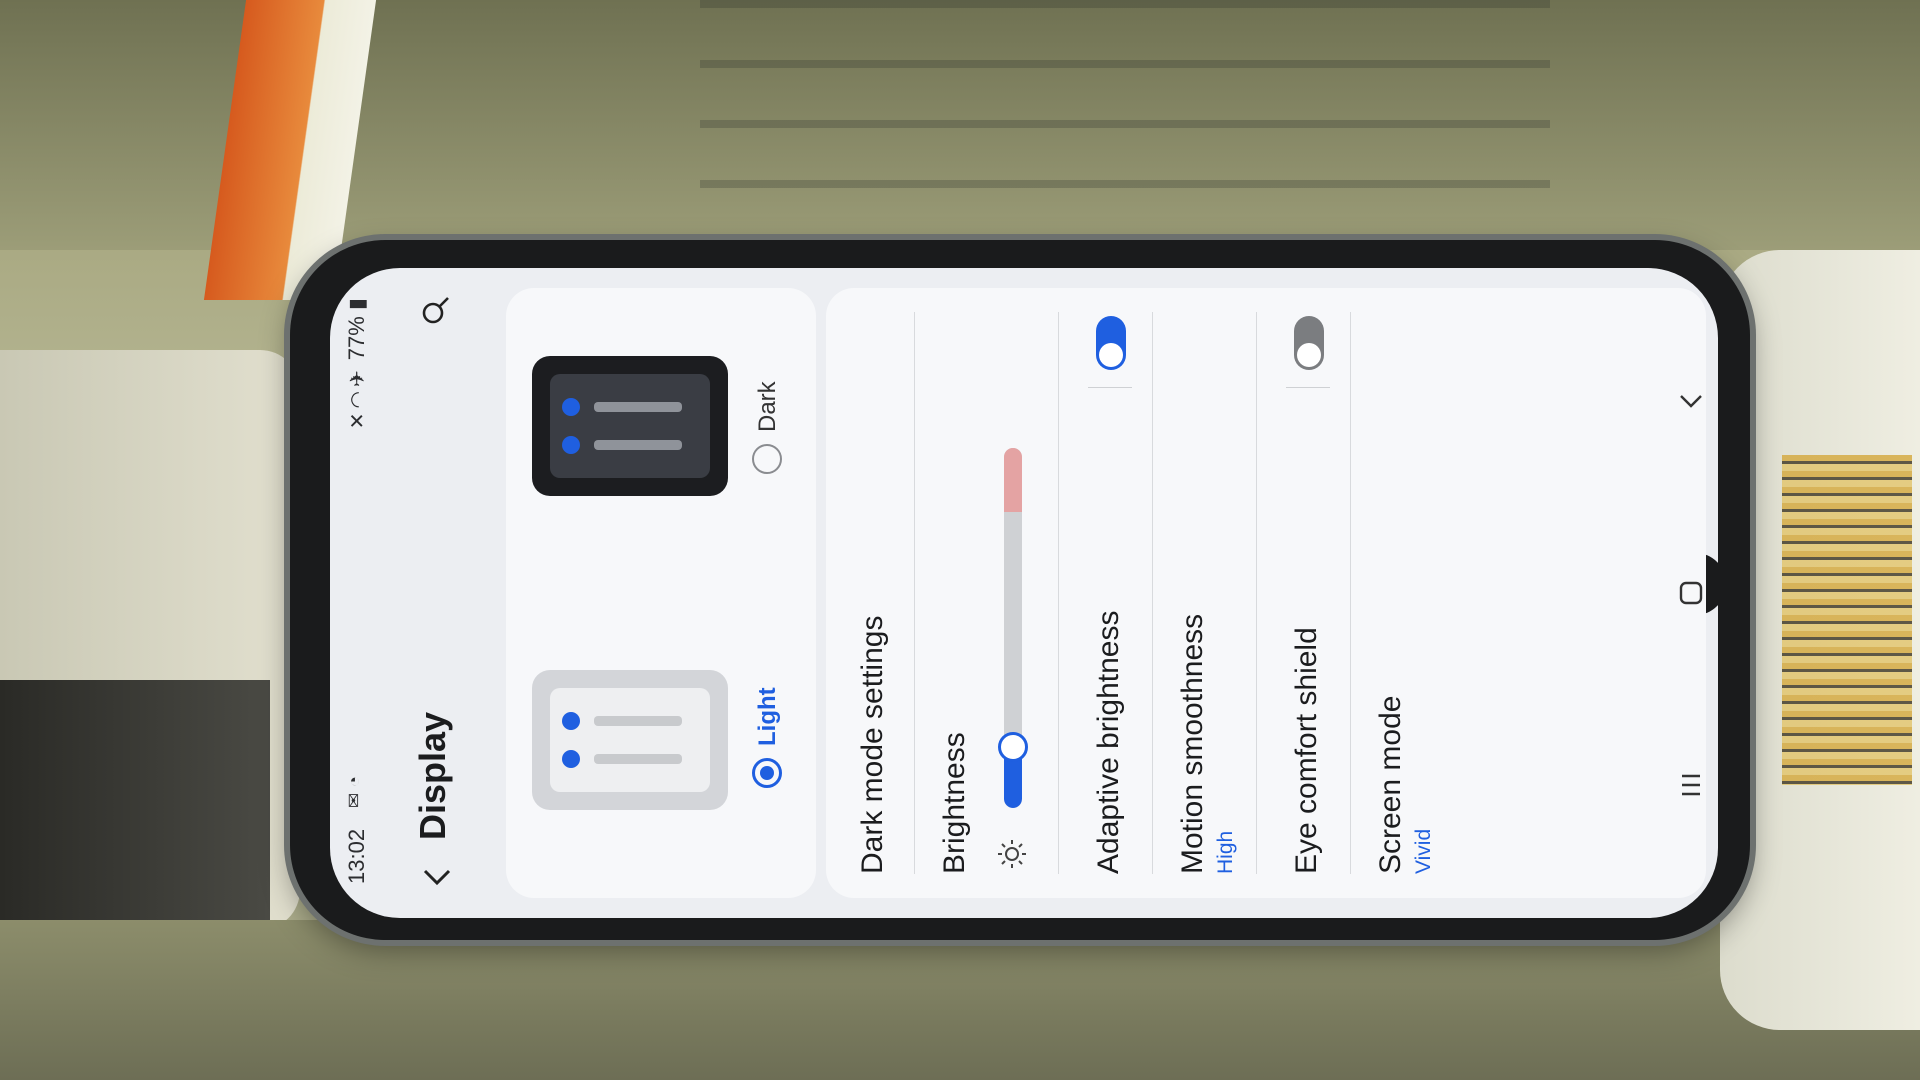 The width and height of the screenshot is (1920, 1080). What do you see at coordinates (954, 803) in the screenshot?
I see `brightness-label: Brightness` at bounding box center [954, 803].